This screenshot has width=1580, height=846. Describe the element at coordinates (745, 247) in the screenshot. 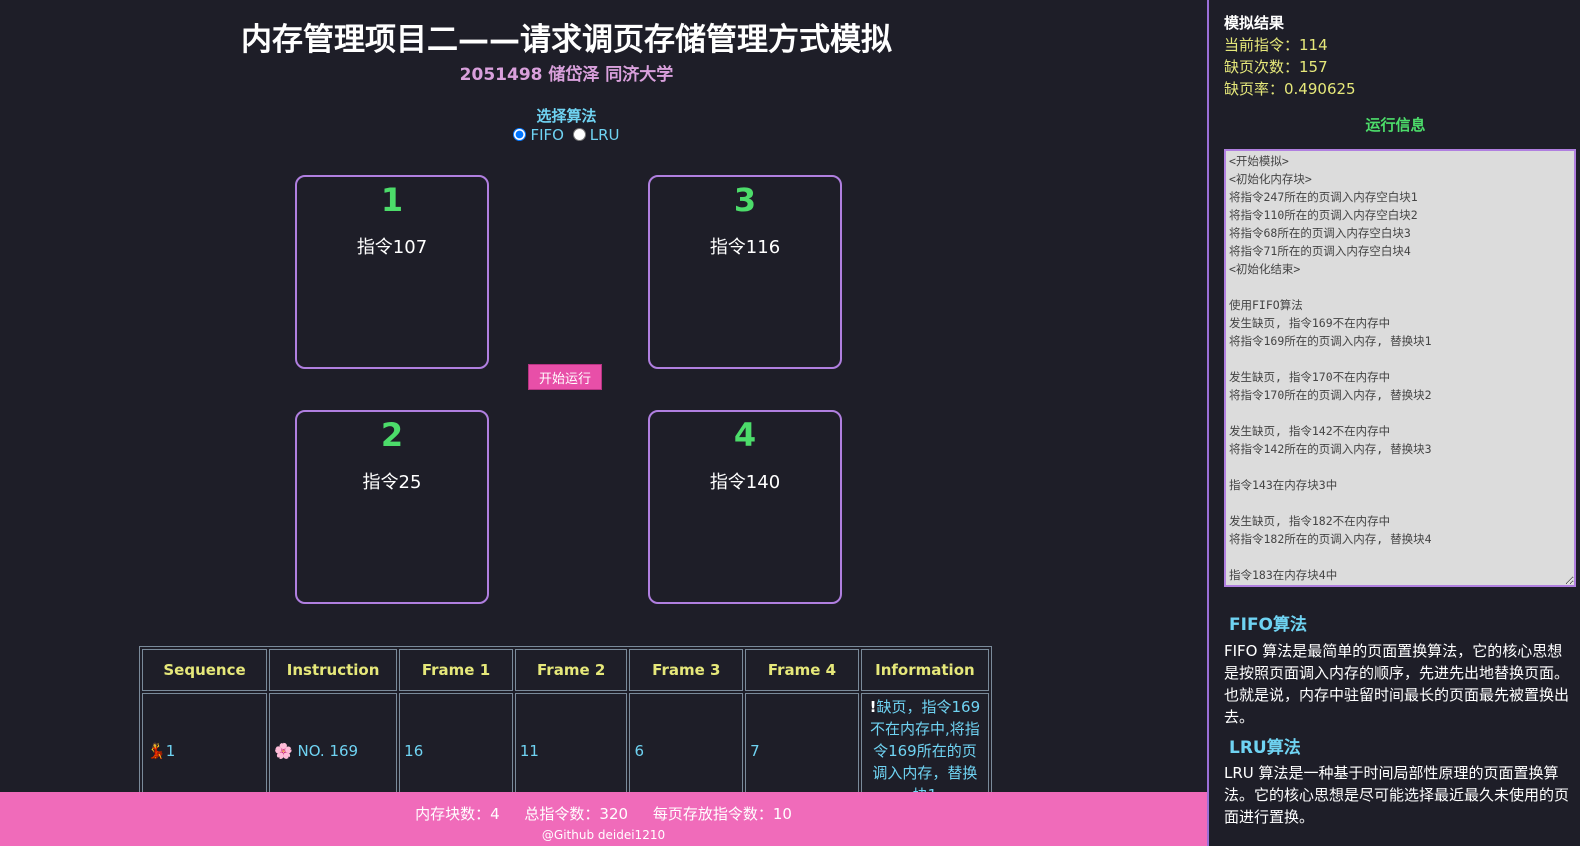

I see `frame-content: 指令116` at that location.